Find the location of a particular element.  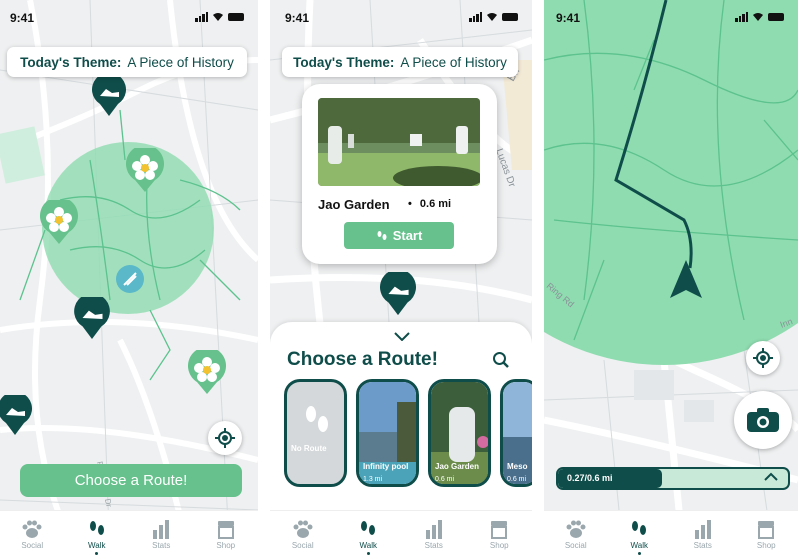

storefront-icon is located at coordinates (225, 530).